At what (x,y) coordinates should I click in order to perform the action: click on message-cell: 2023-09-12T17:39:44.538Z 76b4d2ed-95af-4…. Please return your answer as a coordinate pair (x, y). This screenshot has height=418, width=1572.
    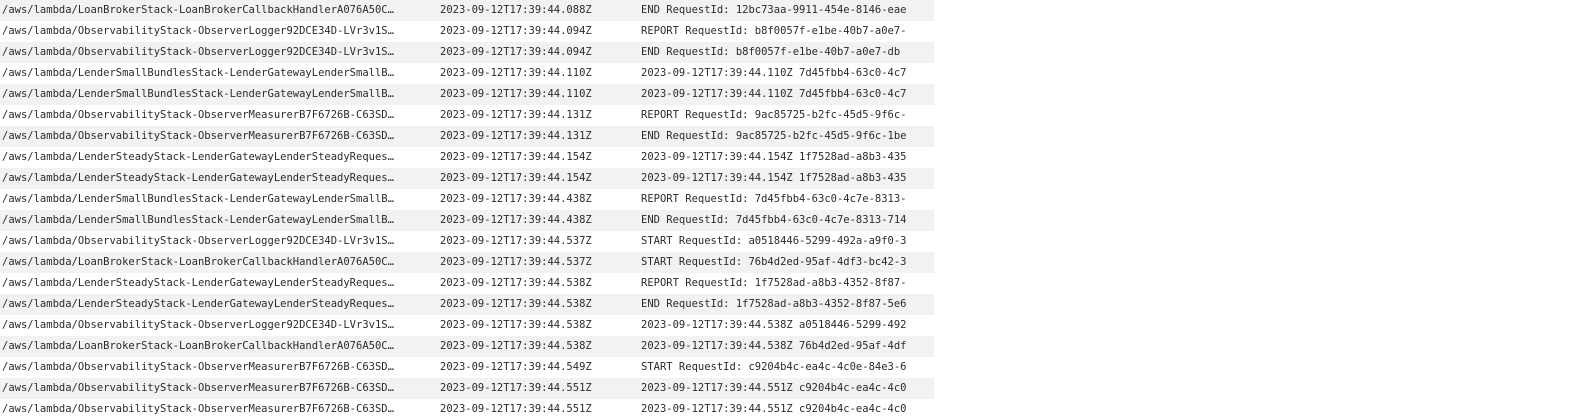
    Looking at the image, I should click on (774, 346).